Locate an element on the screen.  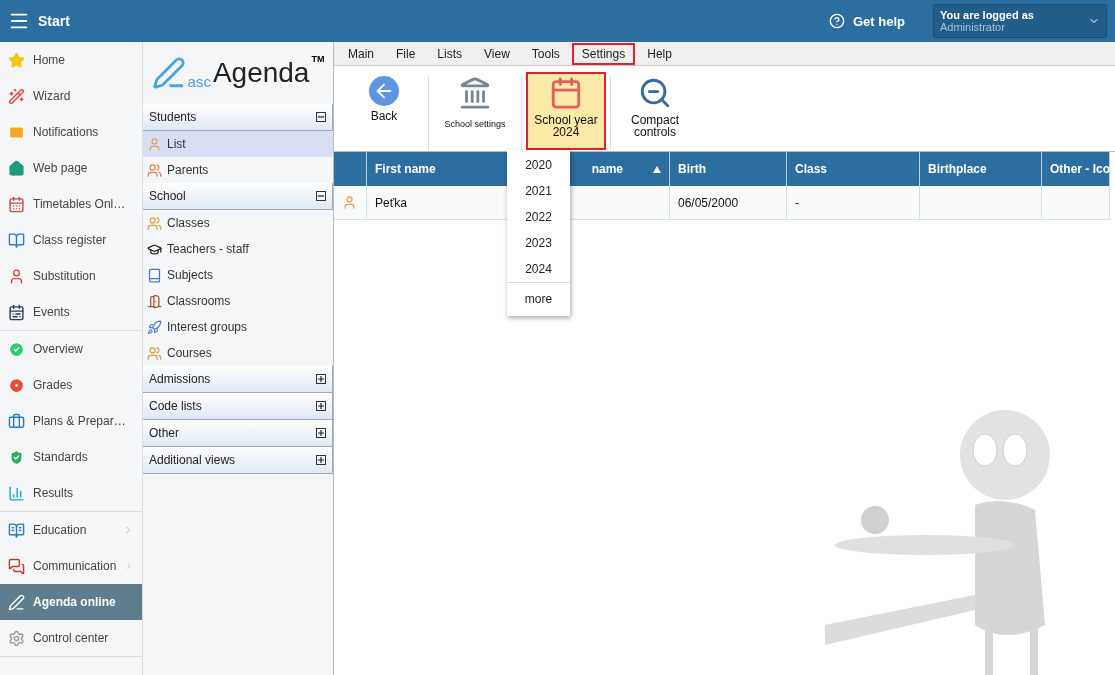
nav-item: Education is located at coordinates (71, 530).